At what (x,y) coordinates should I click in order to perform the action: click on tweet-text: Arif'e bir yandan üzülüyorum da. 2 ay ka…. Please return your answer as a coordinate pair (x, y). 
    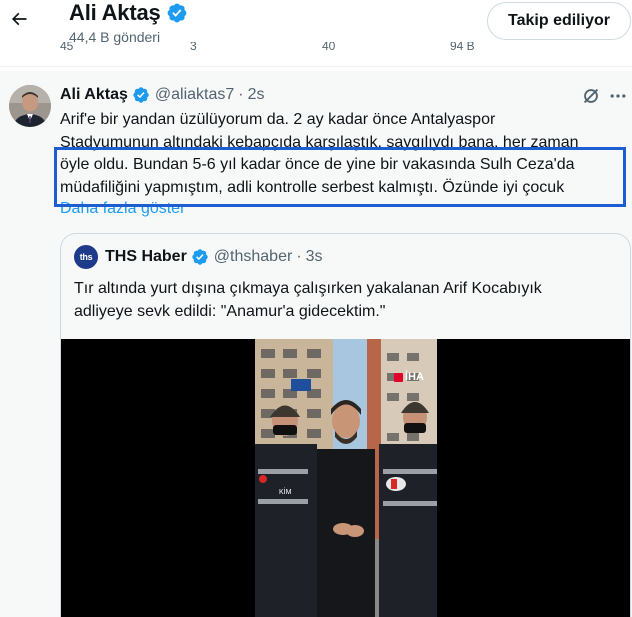
    Looking at the image, I should click on (334, 154).